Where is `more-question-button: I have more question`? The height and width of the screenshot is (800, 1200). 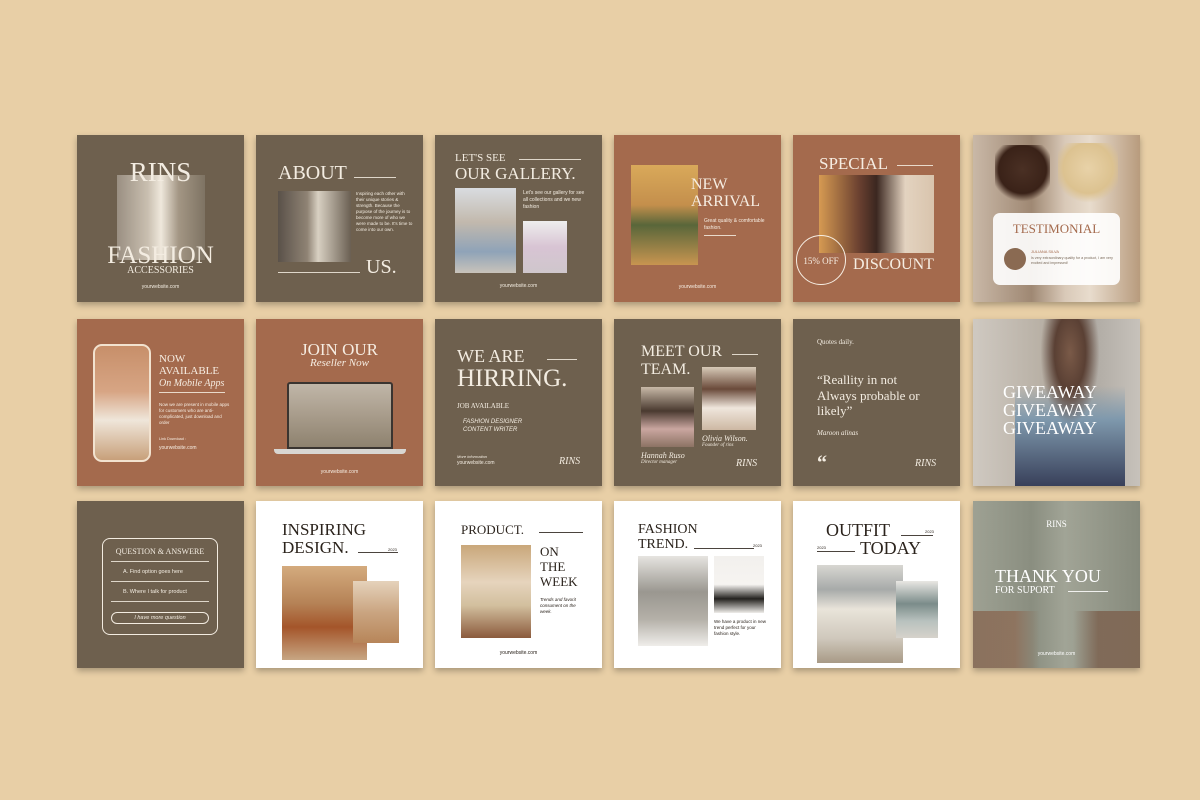
more-question-button: I have more question is located at coordinates (160, 618).